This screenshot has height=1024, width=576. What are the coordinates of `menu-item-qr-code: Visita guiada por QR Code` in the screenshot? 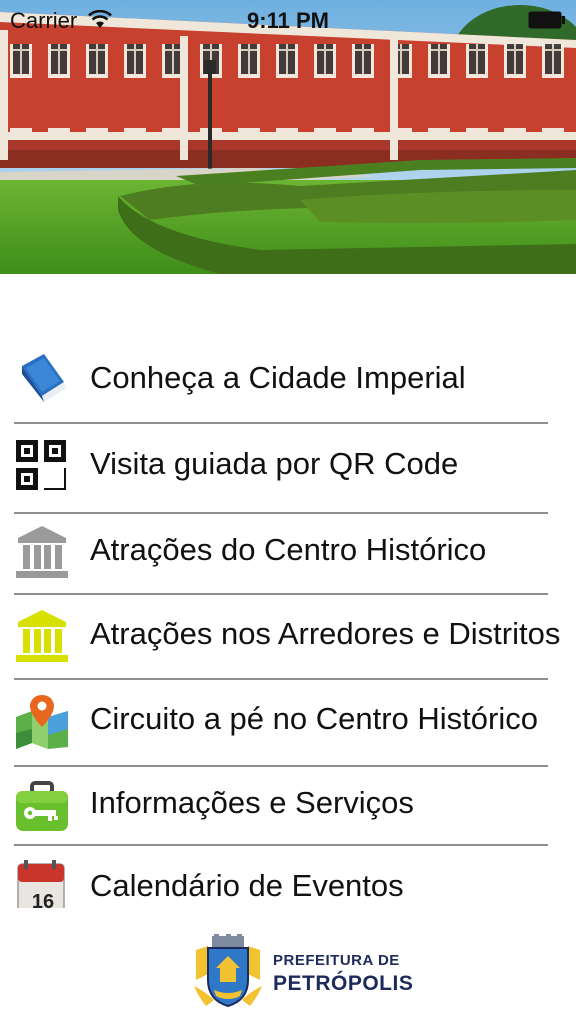 It's located at (288, 466).